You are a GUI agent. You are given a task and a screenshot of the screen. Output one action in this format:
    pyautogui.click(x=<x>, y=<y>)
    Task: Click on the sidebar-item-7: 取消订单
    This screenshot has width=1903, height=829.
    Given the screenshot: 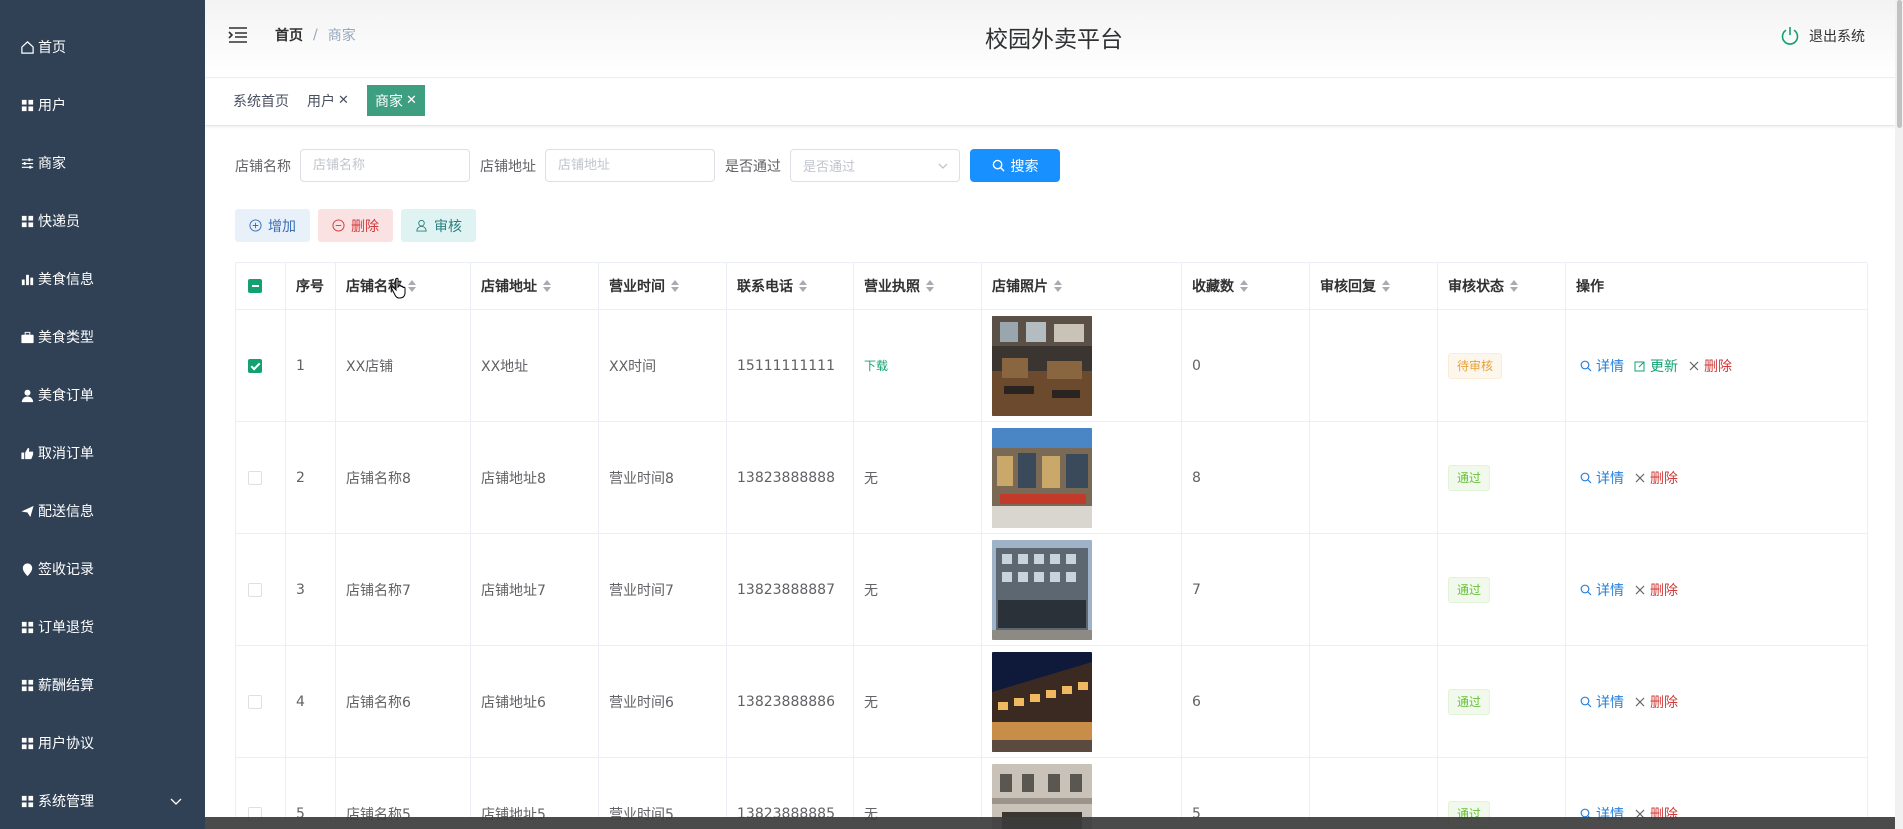 What is the action you would take?
    pyautogui.click(x=102, y=453)
    